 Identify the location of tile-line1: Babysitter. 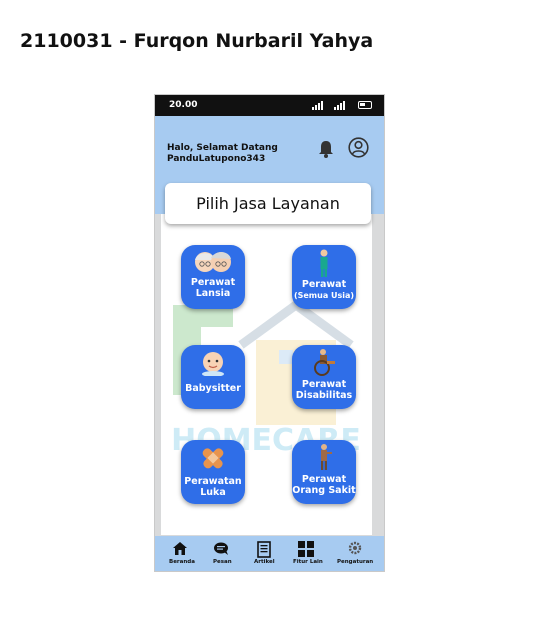
(213, 388).